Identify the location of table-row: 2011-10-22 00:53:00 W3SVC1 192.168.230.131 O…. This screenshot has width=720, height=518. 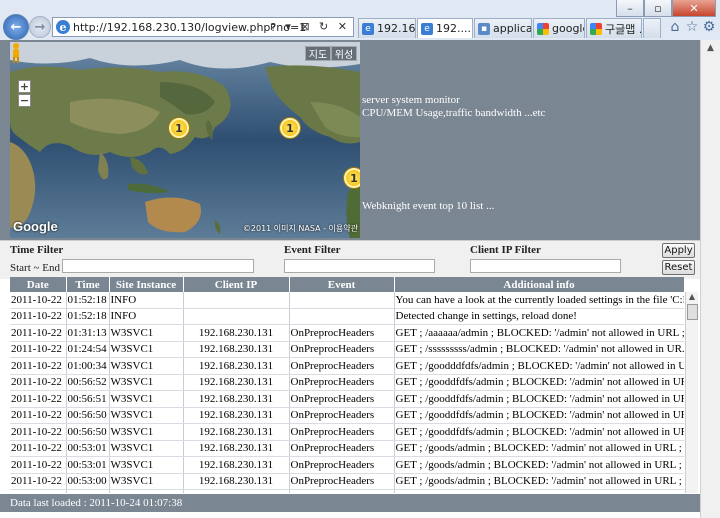
(347, 481).